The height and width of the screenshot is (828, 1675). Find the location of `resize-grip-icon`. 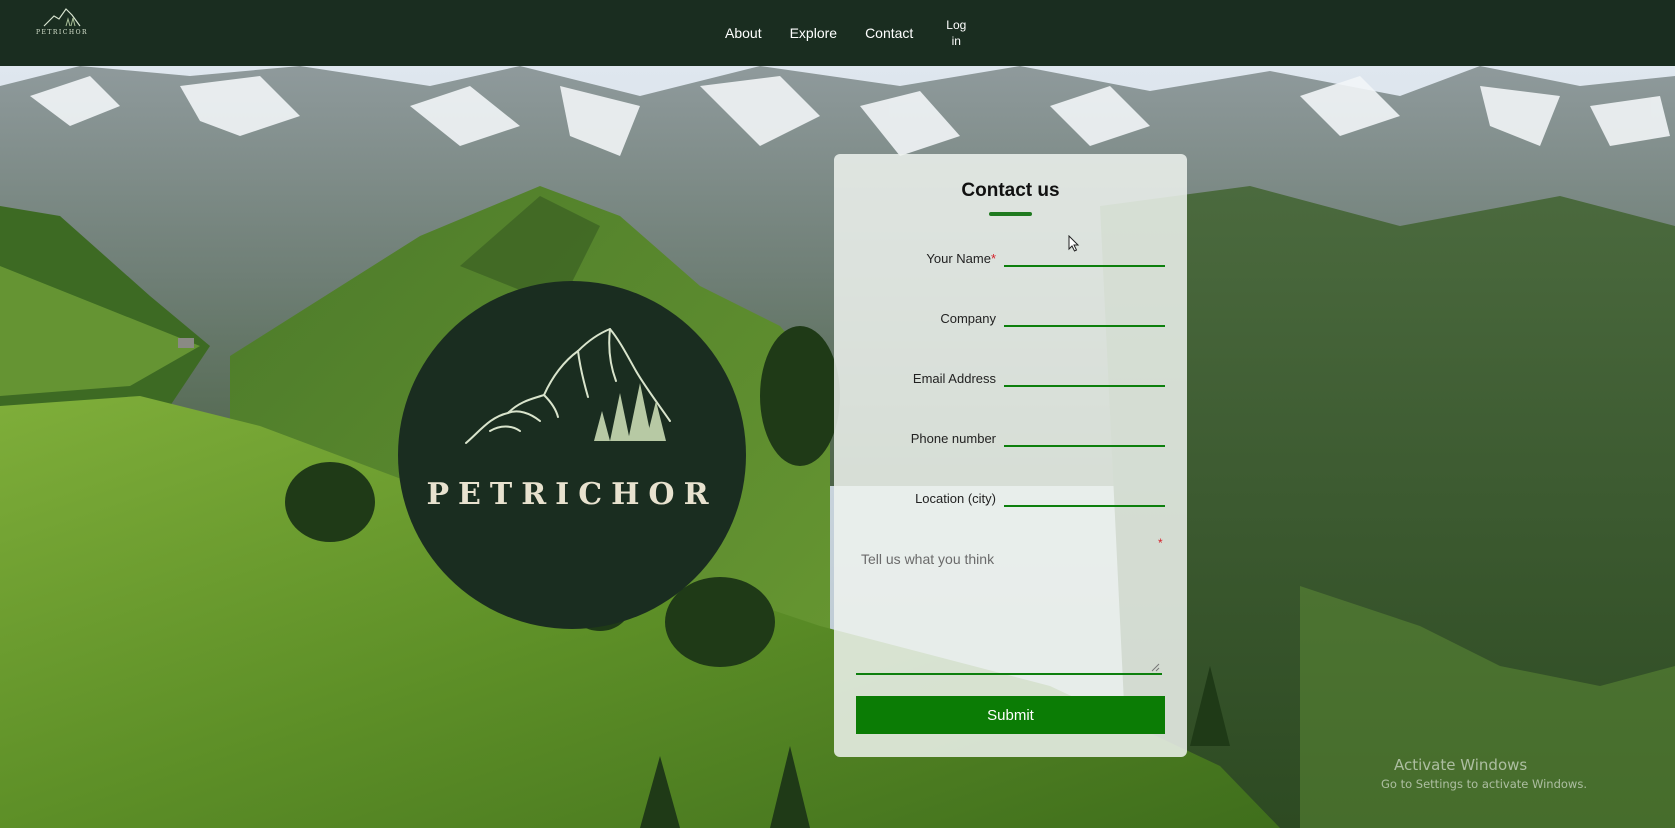

resize-grip-icon is located at coordinates (1155, 667).